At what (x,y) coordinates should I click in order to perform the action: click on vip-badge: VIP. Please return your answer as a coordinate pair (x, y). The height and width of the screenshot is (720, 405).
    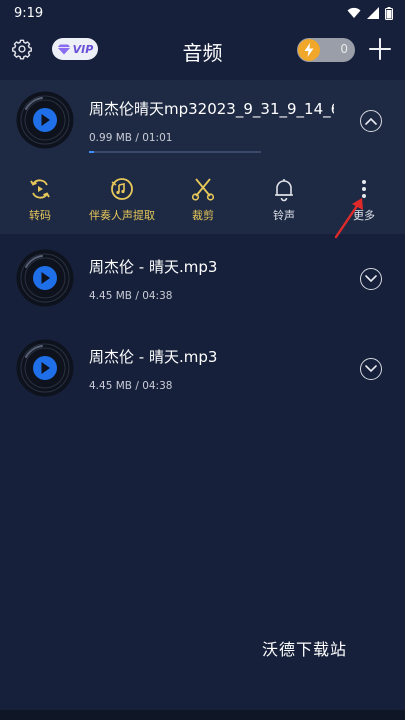
    Looking at the image, I should click on (75, 49).